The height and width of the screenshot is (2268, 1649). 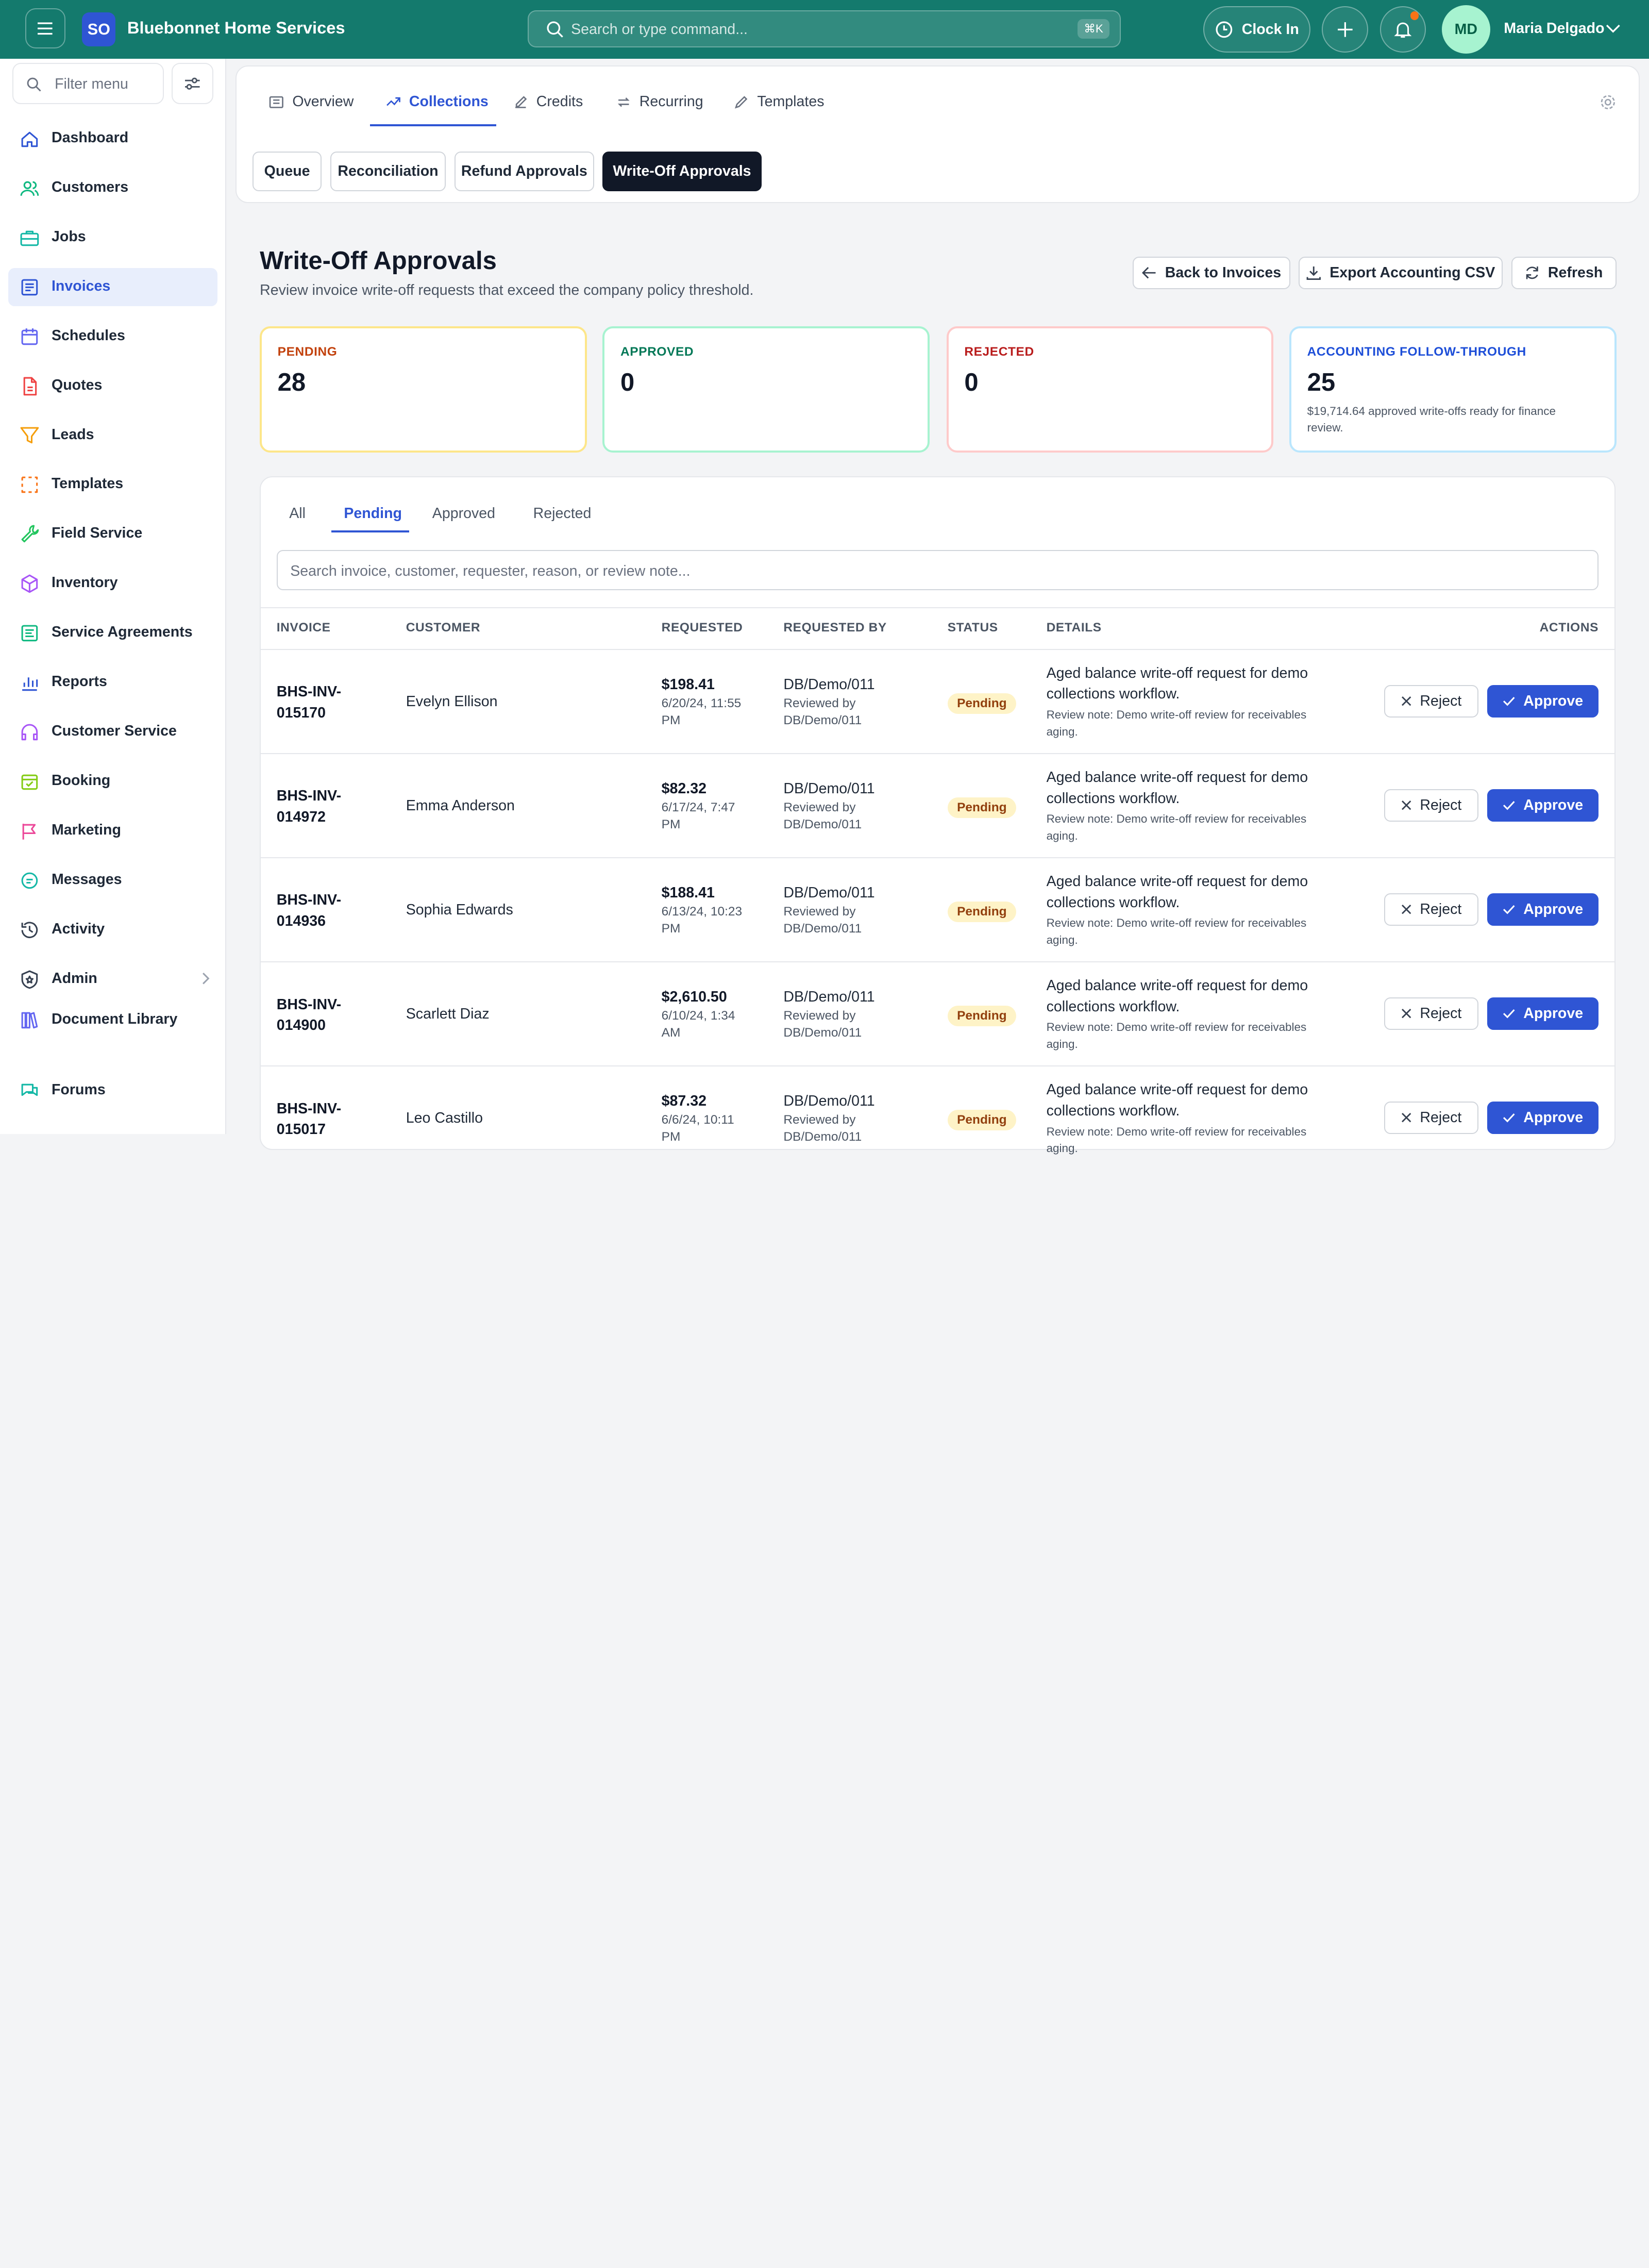 I want to click on sidebar-item-reports: Reports, so click(x=112, y=683).